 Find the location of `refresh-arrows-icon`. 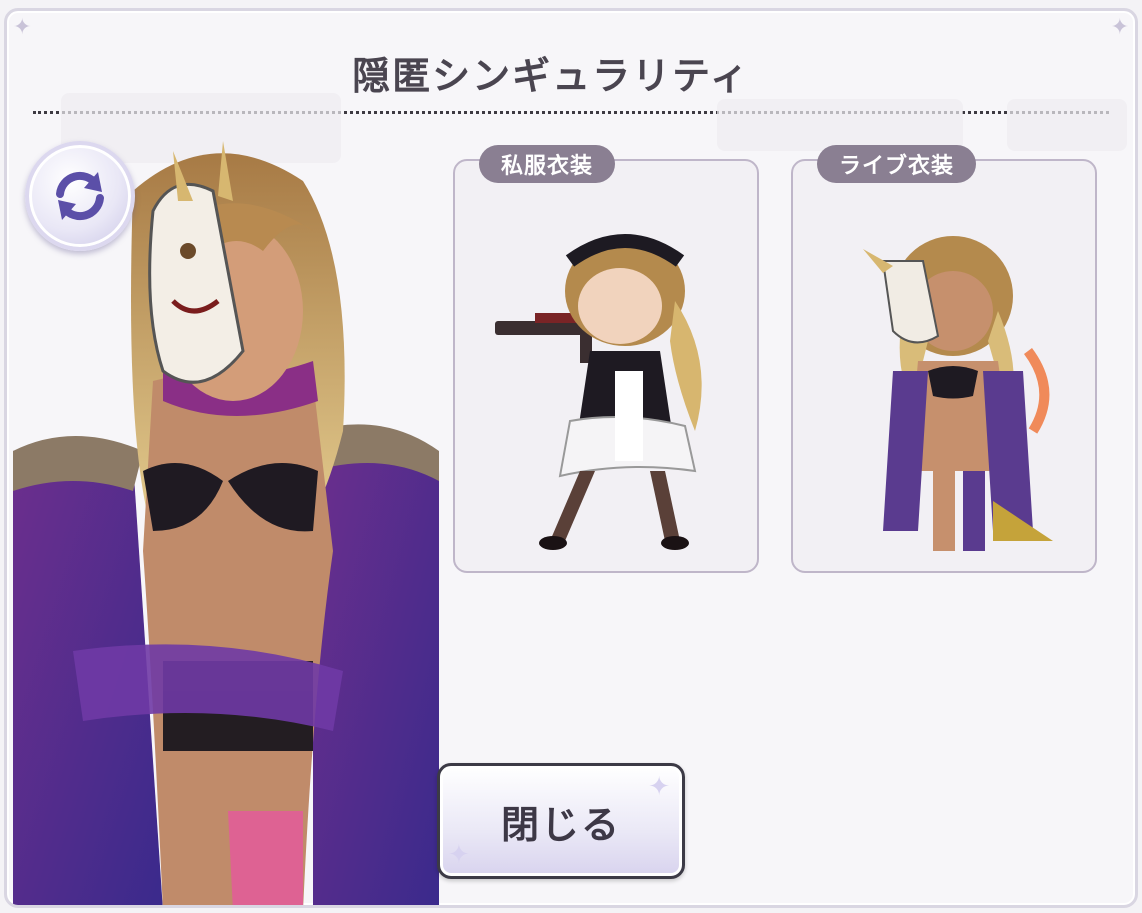

refresh-arrows-icon is located at coordinates (80, 196).